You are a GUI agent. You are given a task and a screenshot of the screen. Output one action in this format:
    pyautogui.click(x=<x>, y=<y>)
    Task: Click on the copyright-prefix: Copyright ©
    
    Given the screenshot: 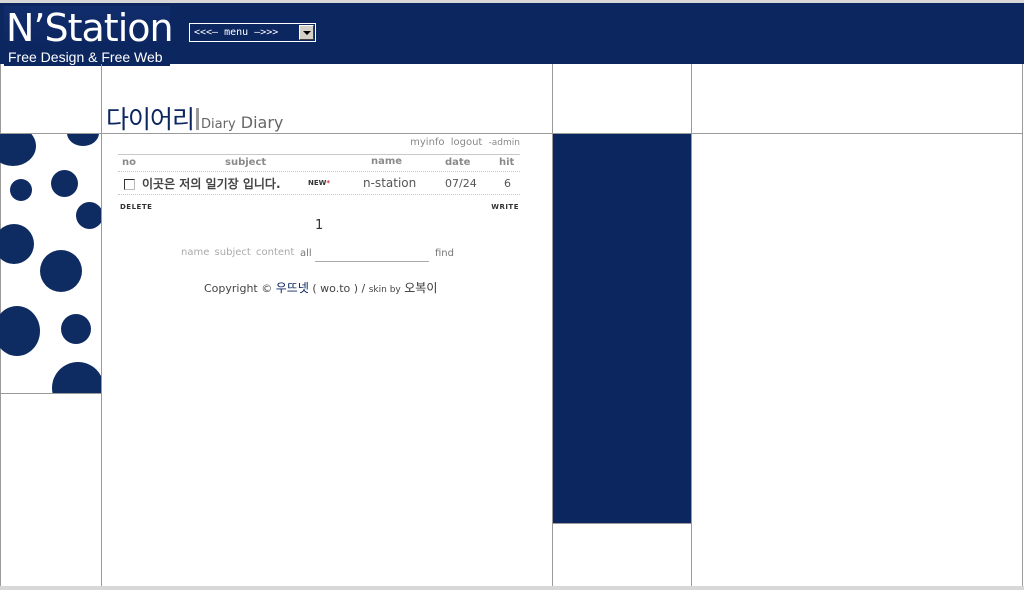 What is the action you would take?
    pyautogui.click(x=238, y=288)
    